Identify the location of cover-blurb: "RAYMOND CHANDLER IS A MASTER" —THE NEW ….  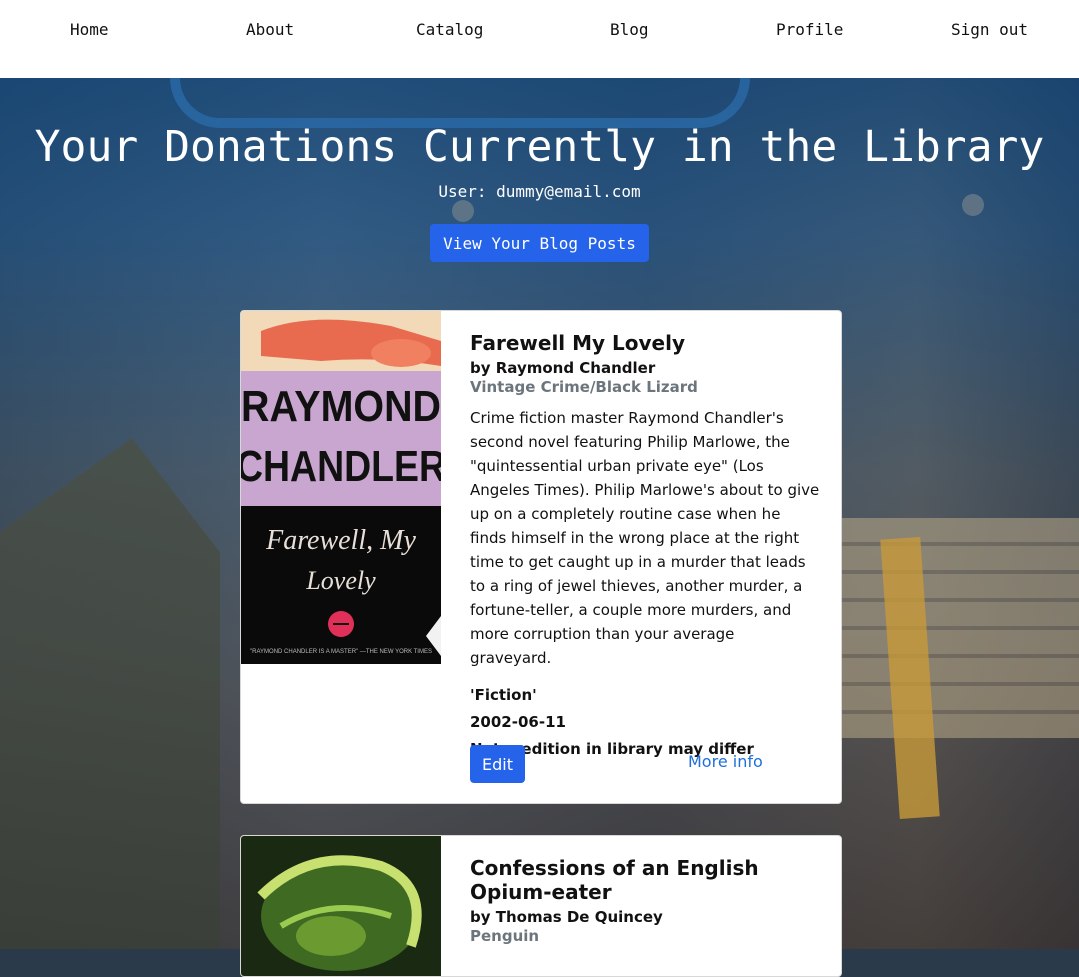
(341, 652).